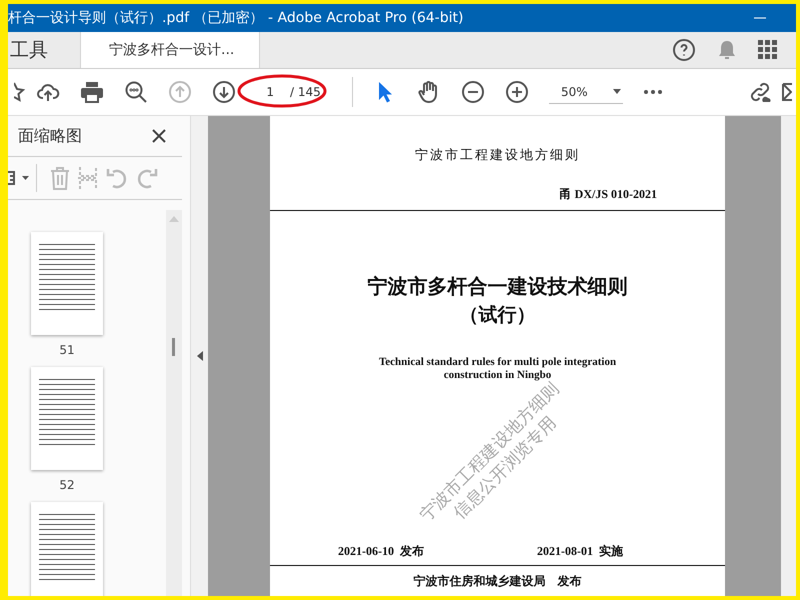  What do you see at coordinates (498, 368) in the screenshot?
I see `english-title: Technical standard rules for multi pole integration construction in Ningbo` at bounding box center [498, 368].